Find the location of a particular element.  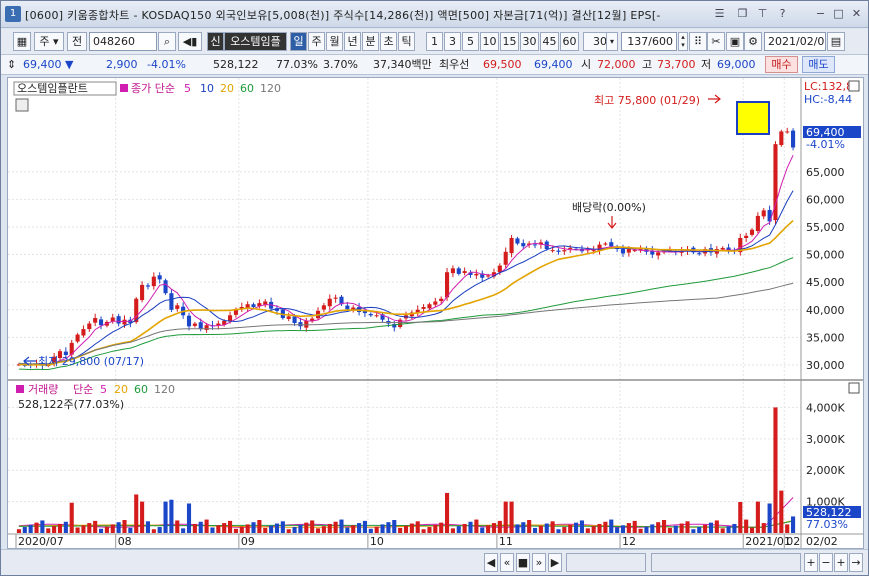

search-icon: ⌕ is located at coordinates (167, 41).